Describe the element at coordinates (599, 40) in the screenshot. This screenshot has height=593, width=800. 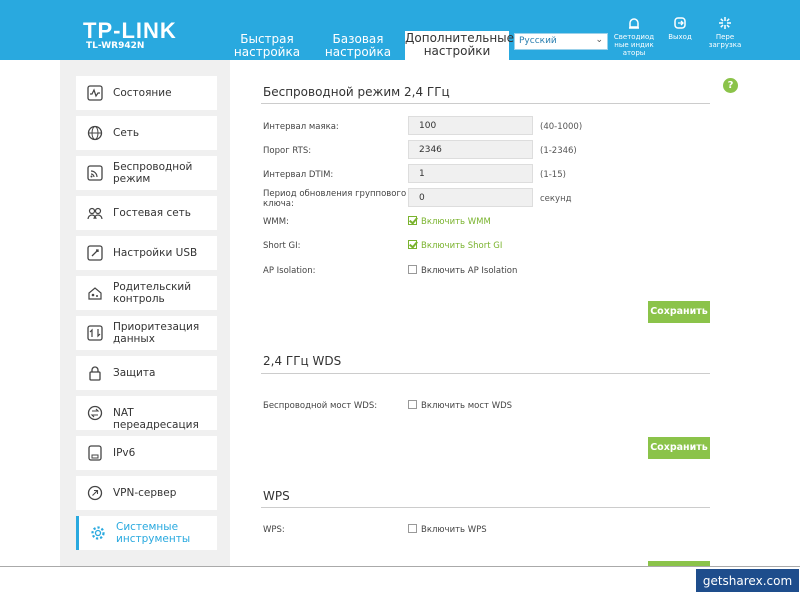
I see `chevron-down-icon: ⌄` at that location.